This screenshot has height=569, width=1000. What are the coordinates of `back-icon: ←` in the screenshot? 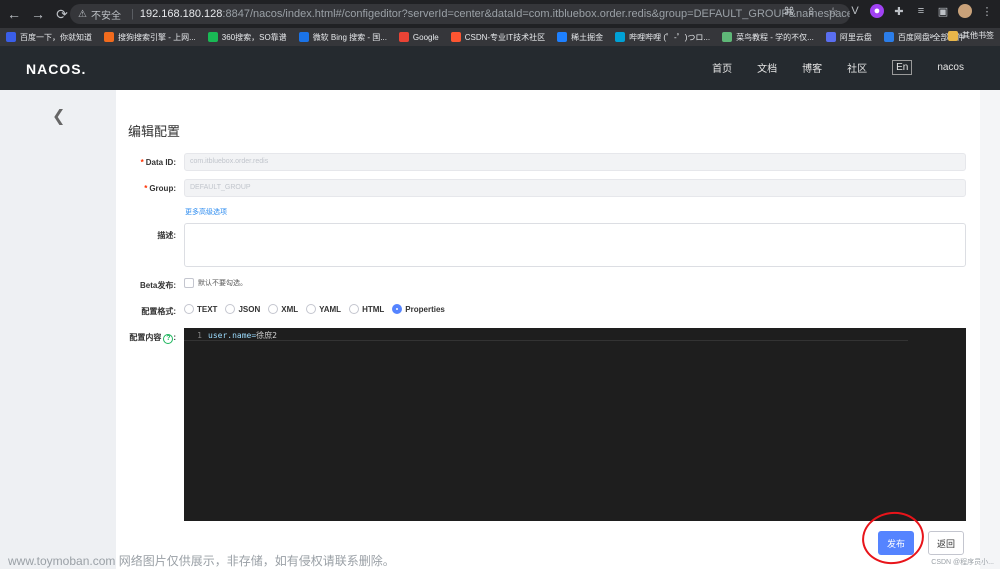 It's located at (14, 14).